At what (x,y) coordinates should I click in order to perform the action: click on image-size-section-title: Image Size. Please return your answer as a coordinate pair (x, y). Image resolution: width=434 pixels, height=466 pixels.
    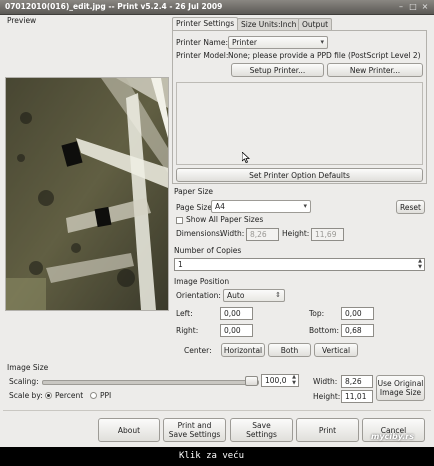
    Looking at the image, I should click on (28, 367).